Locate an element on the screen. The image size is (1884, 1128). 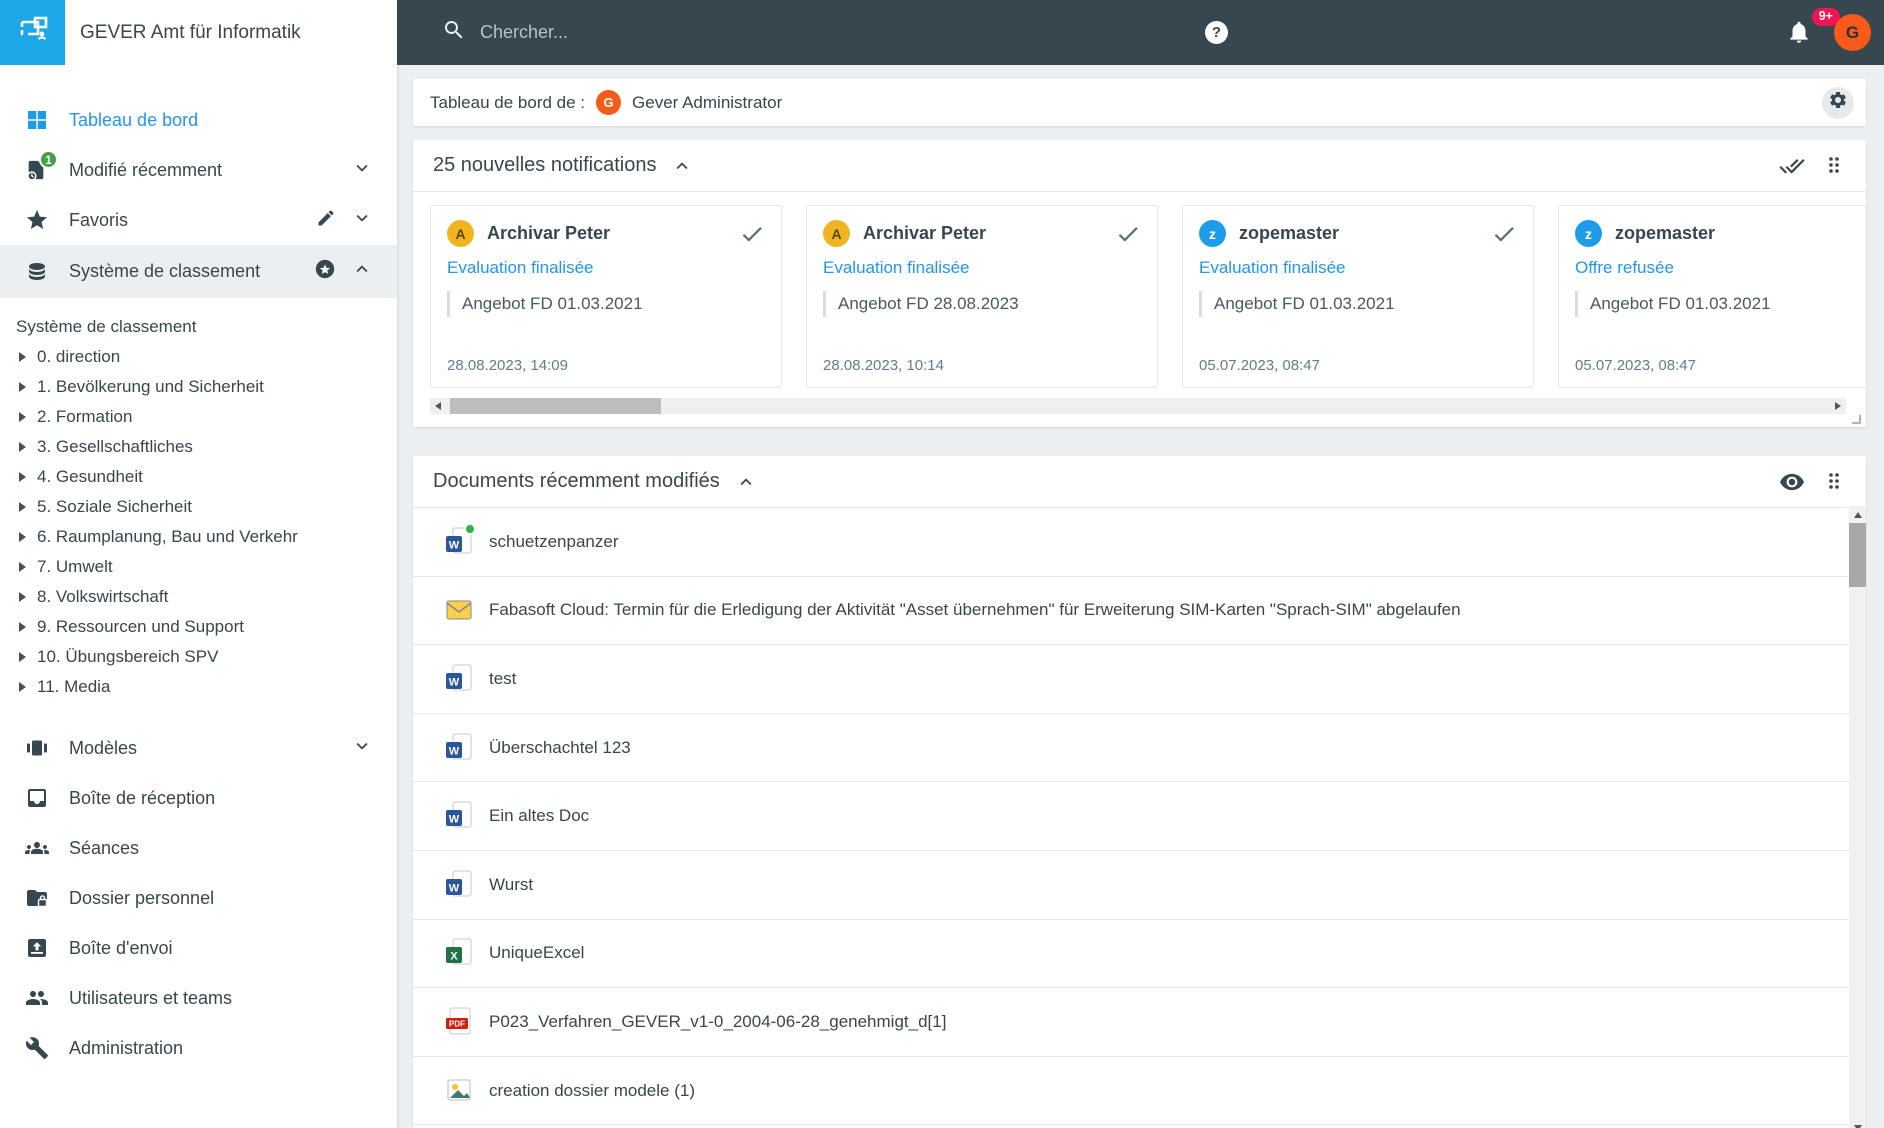
search-input is located at coordinates (690, 32).